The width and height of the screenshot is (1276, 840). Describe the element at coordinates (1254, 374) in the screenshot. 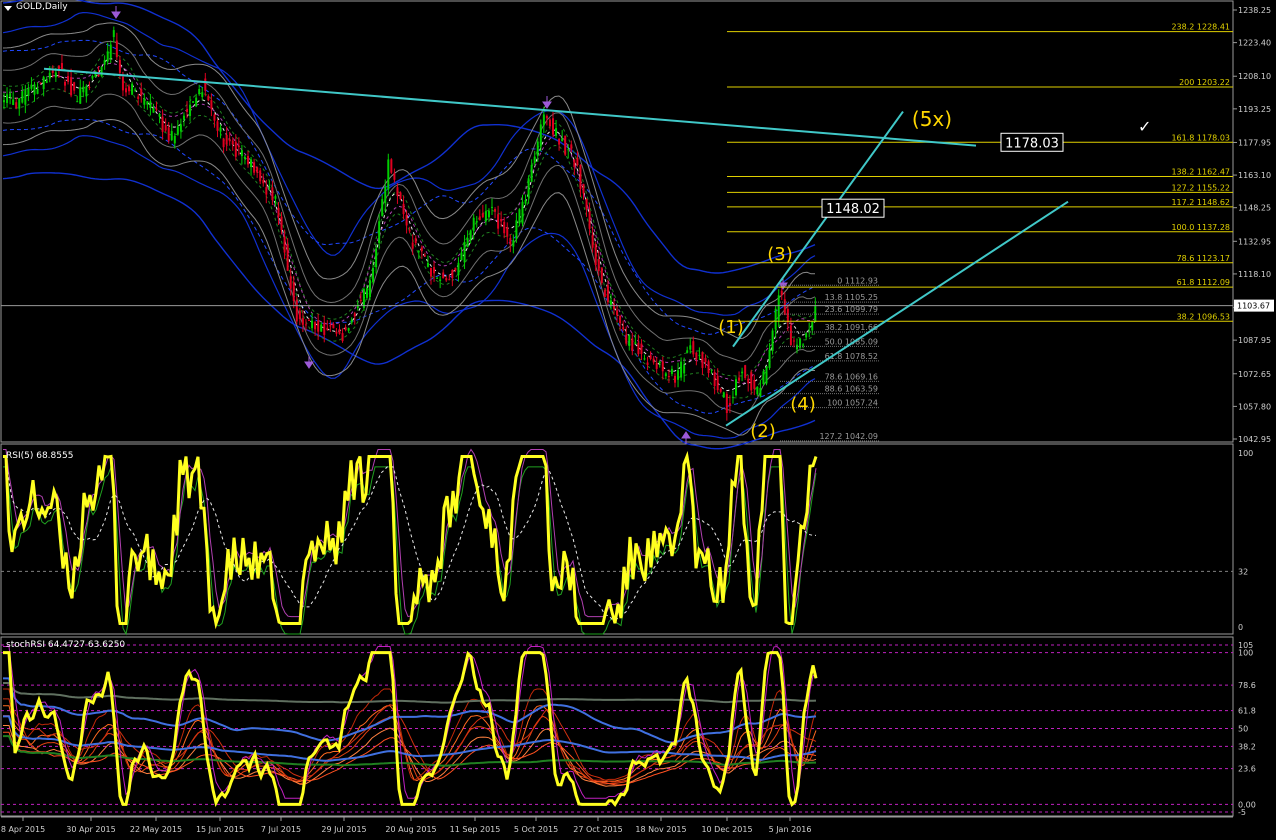

I see `price-axis-label: 1072.65` at that location.